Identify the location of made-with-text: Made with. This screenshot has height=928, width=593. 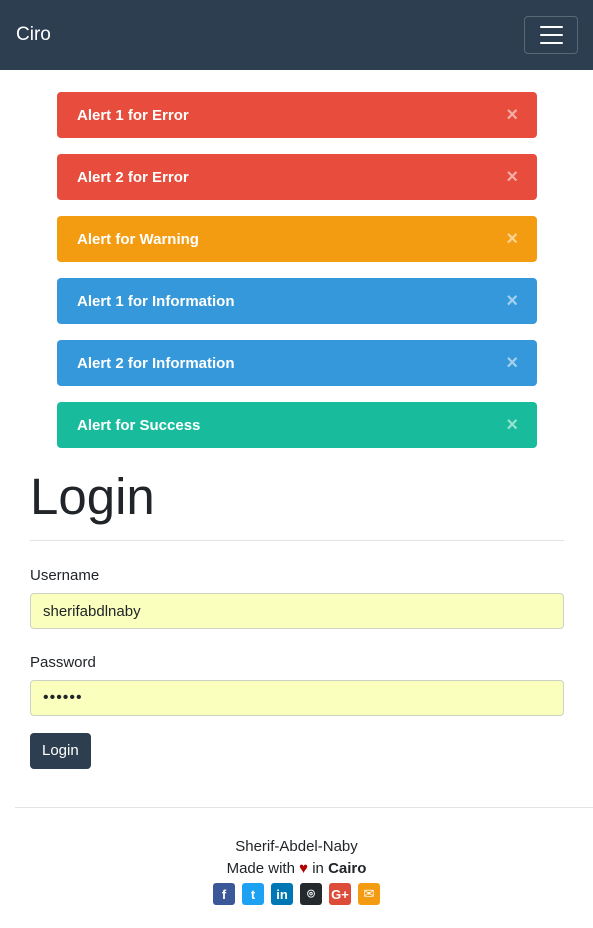
(260, 868).